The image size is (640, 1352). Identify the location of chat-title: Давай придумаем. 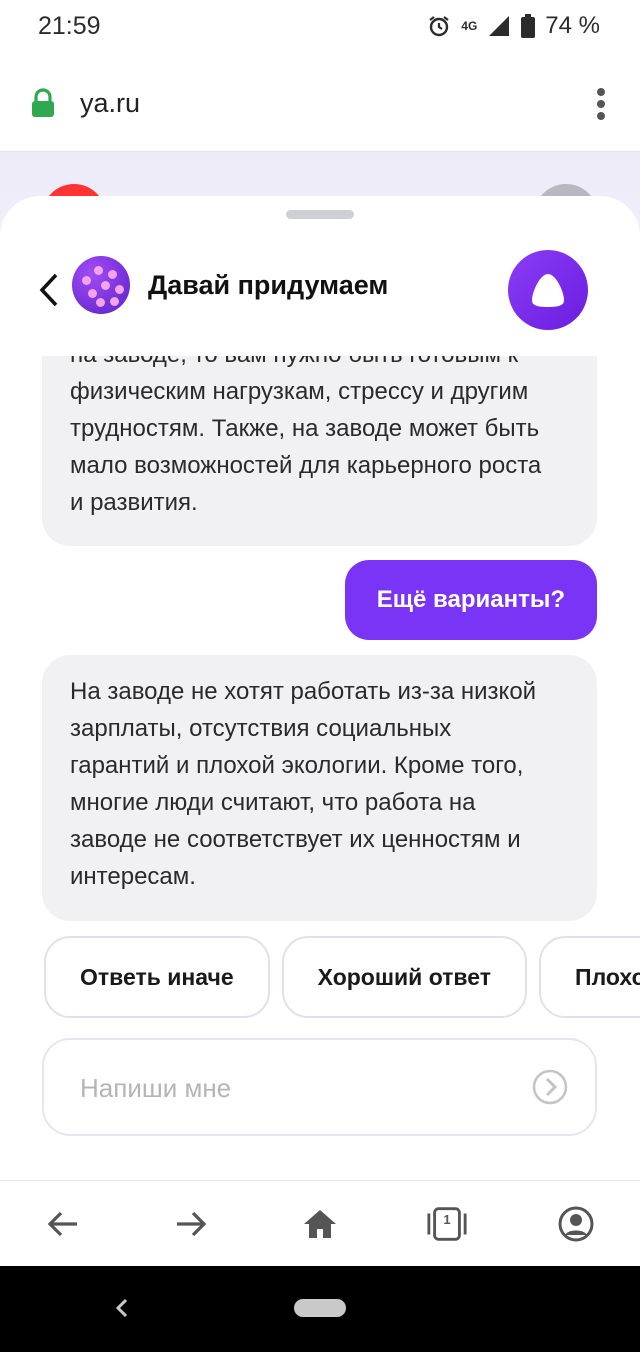
(268, 285).